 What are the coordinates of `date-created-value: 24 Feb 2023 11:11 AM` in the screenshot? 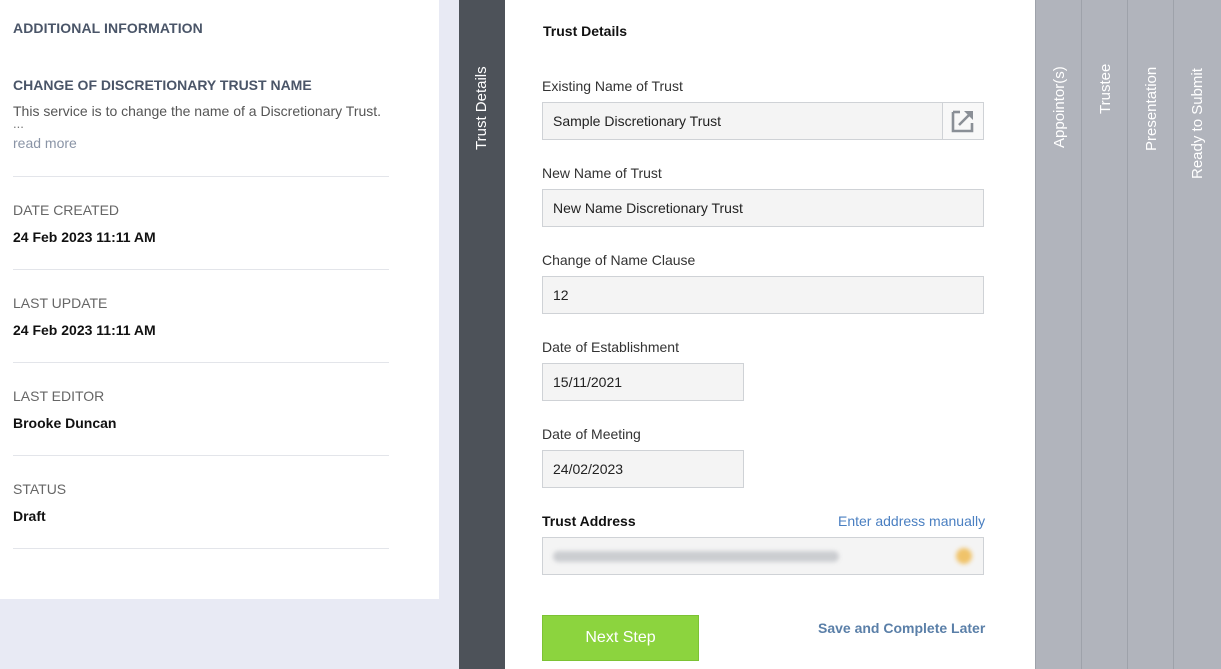 It's located at (84, 237).